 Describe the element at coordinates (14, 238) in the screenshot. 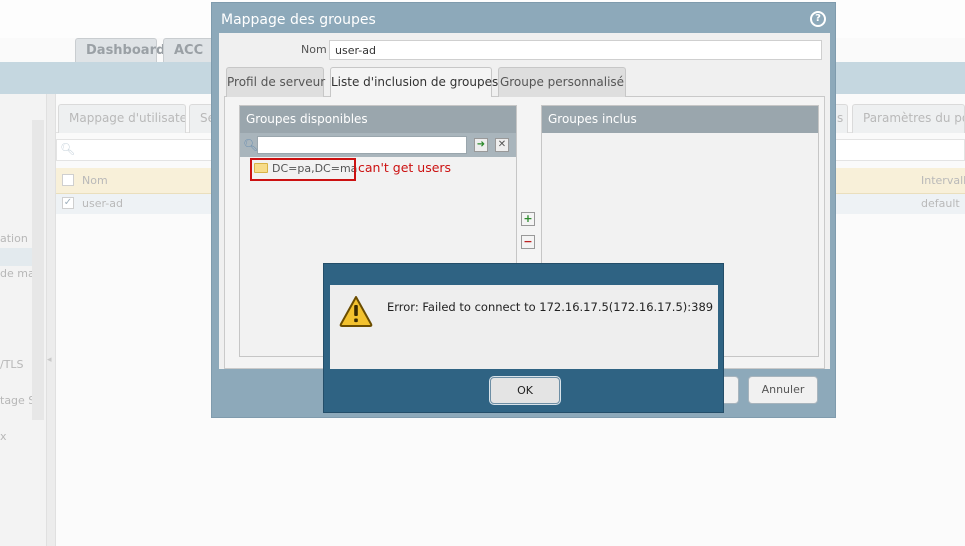

I see `sidebar-item: ation` at that location.